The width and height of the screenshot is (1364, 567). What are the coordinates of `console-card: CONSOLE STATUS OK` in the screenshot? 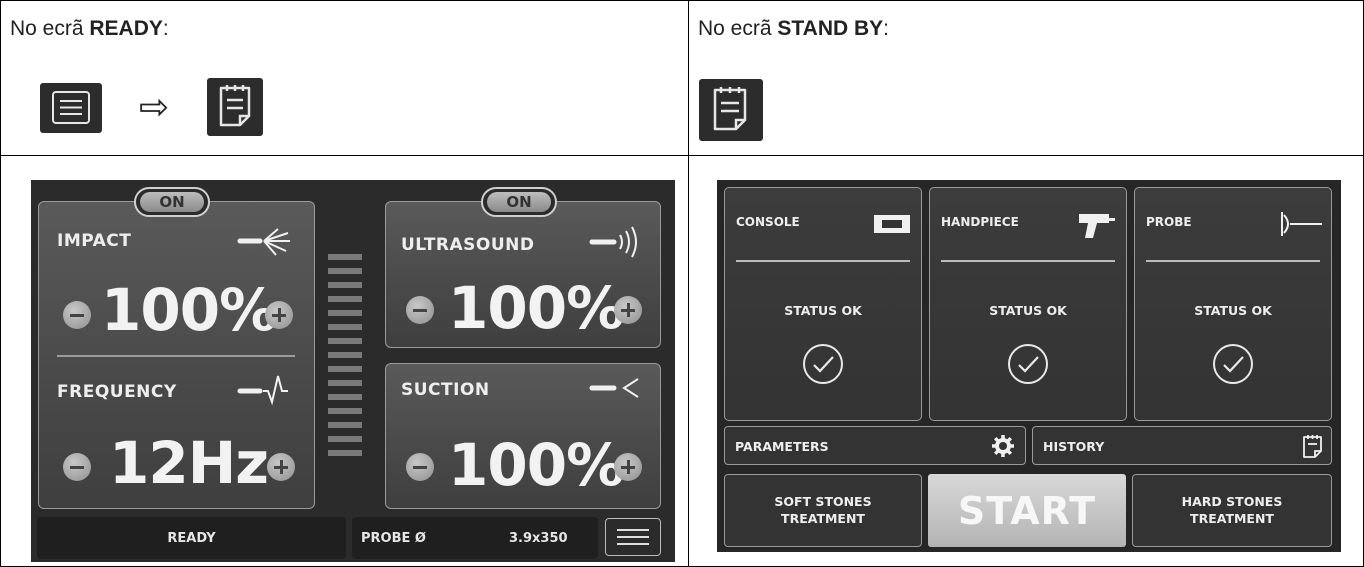 It's located at (823, 304).